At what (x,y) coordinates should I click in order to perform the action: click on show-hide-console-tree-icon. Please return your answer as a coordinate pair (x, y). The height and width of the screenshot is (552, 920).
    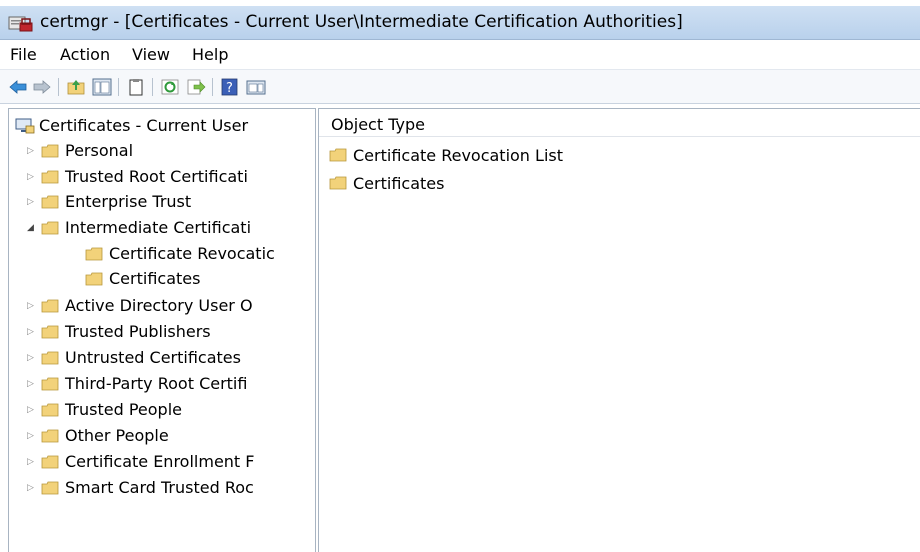
    Looking at the image, I should click on (102, 87).